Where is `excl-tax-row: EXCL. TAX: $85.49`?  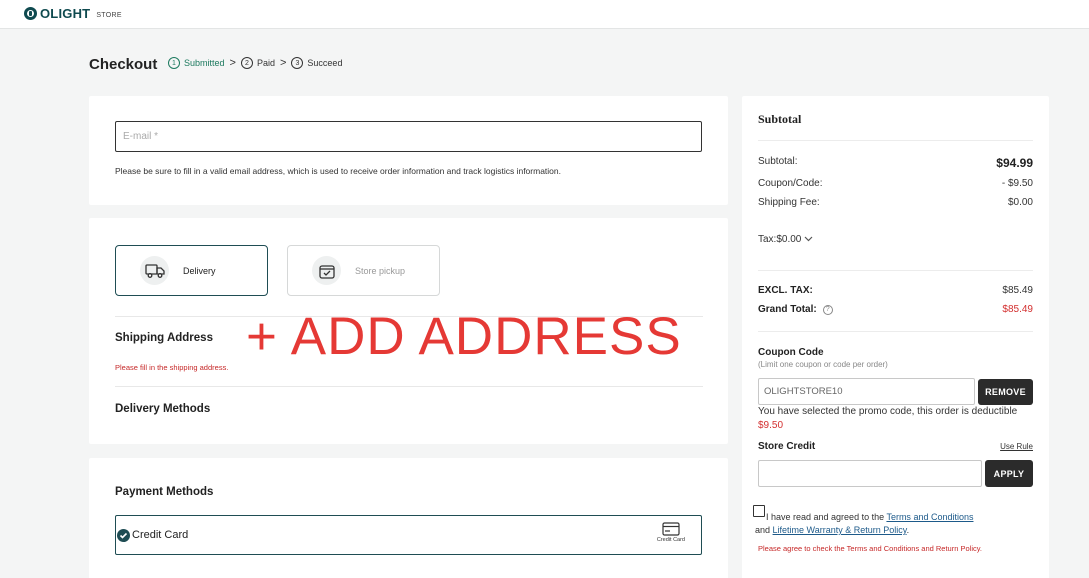 excl-tax-row: EXCL. TAX: $85.49 is located at coordinates (895, 290).